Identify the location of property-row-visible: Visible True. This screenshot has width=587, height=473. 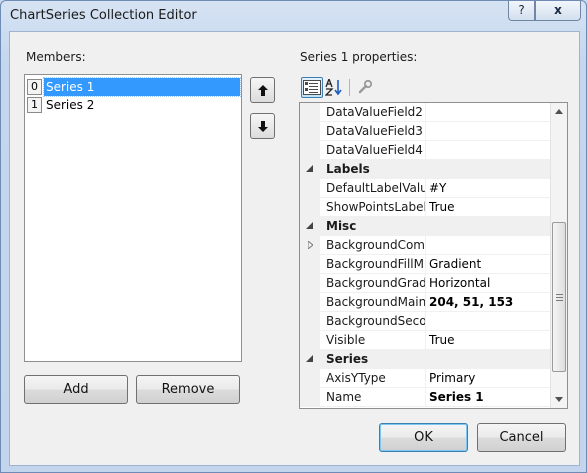
(425, 340).